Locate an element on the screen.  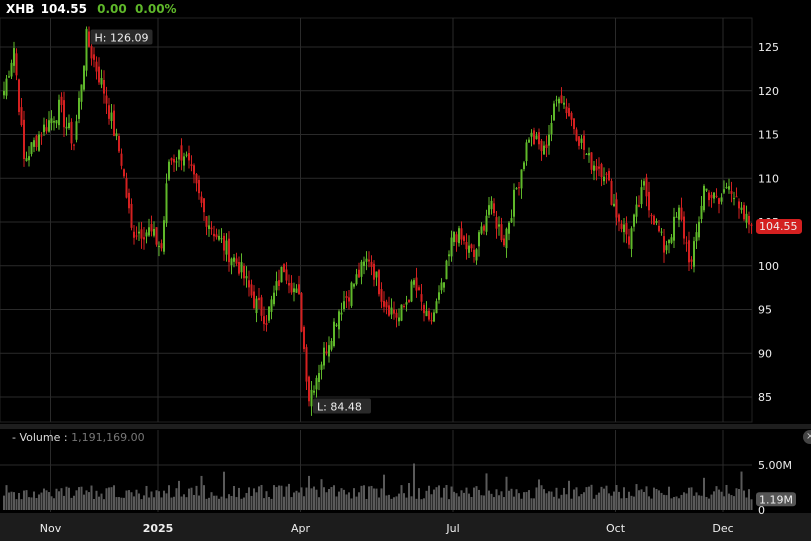
time-axis is located at coordinates (405, 527).